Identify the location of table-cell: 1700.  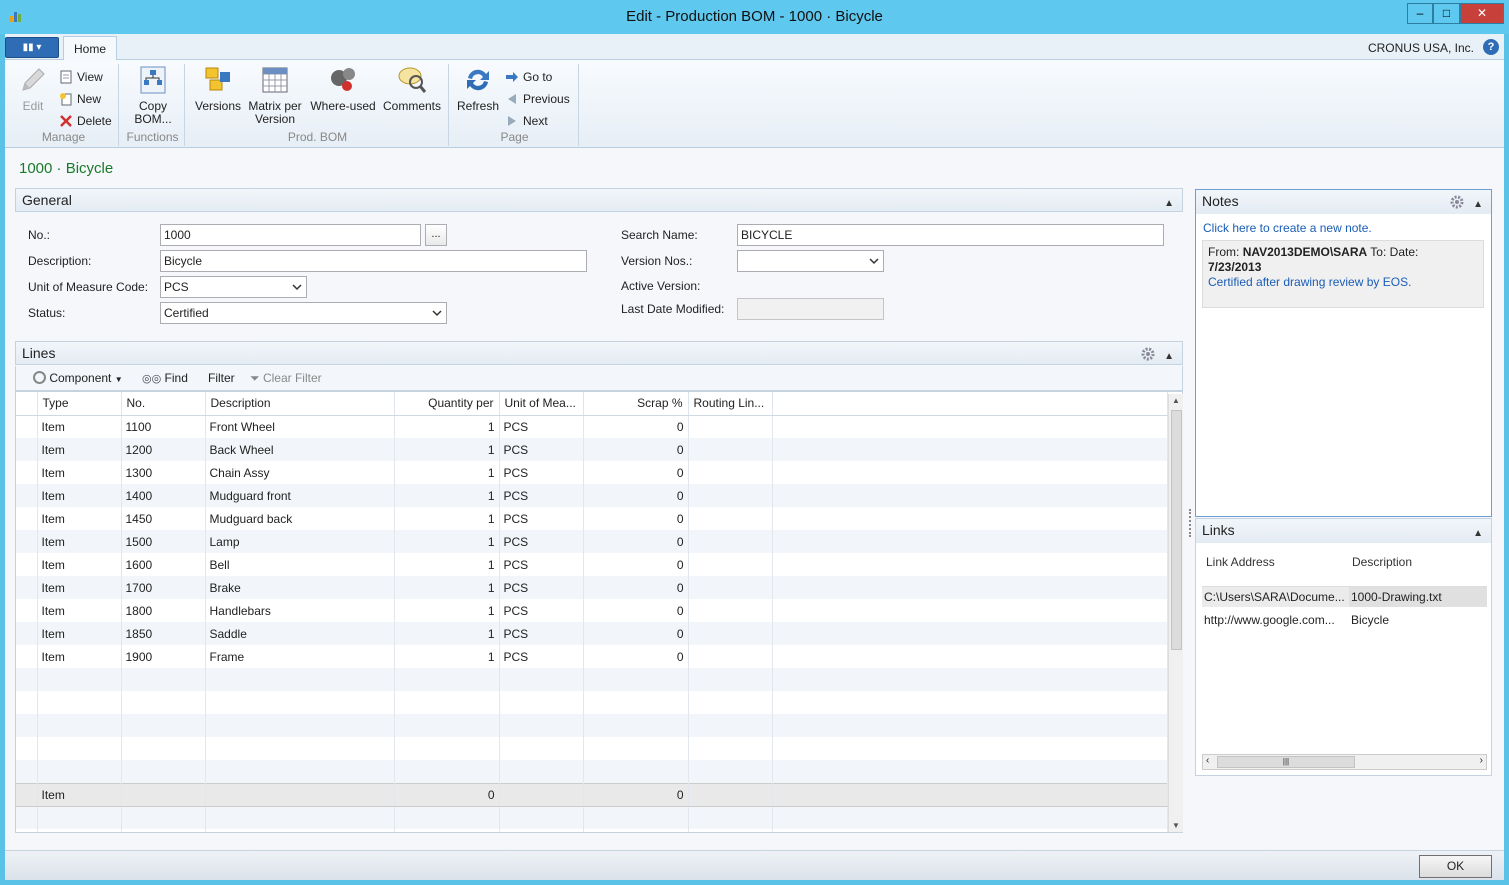
(163, 587).